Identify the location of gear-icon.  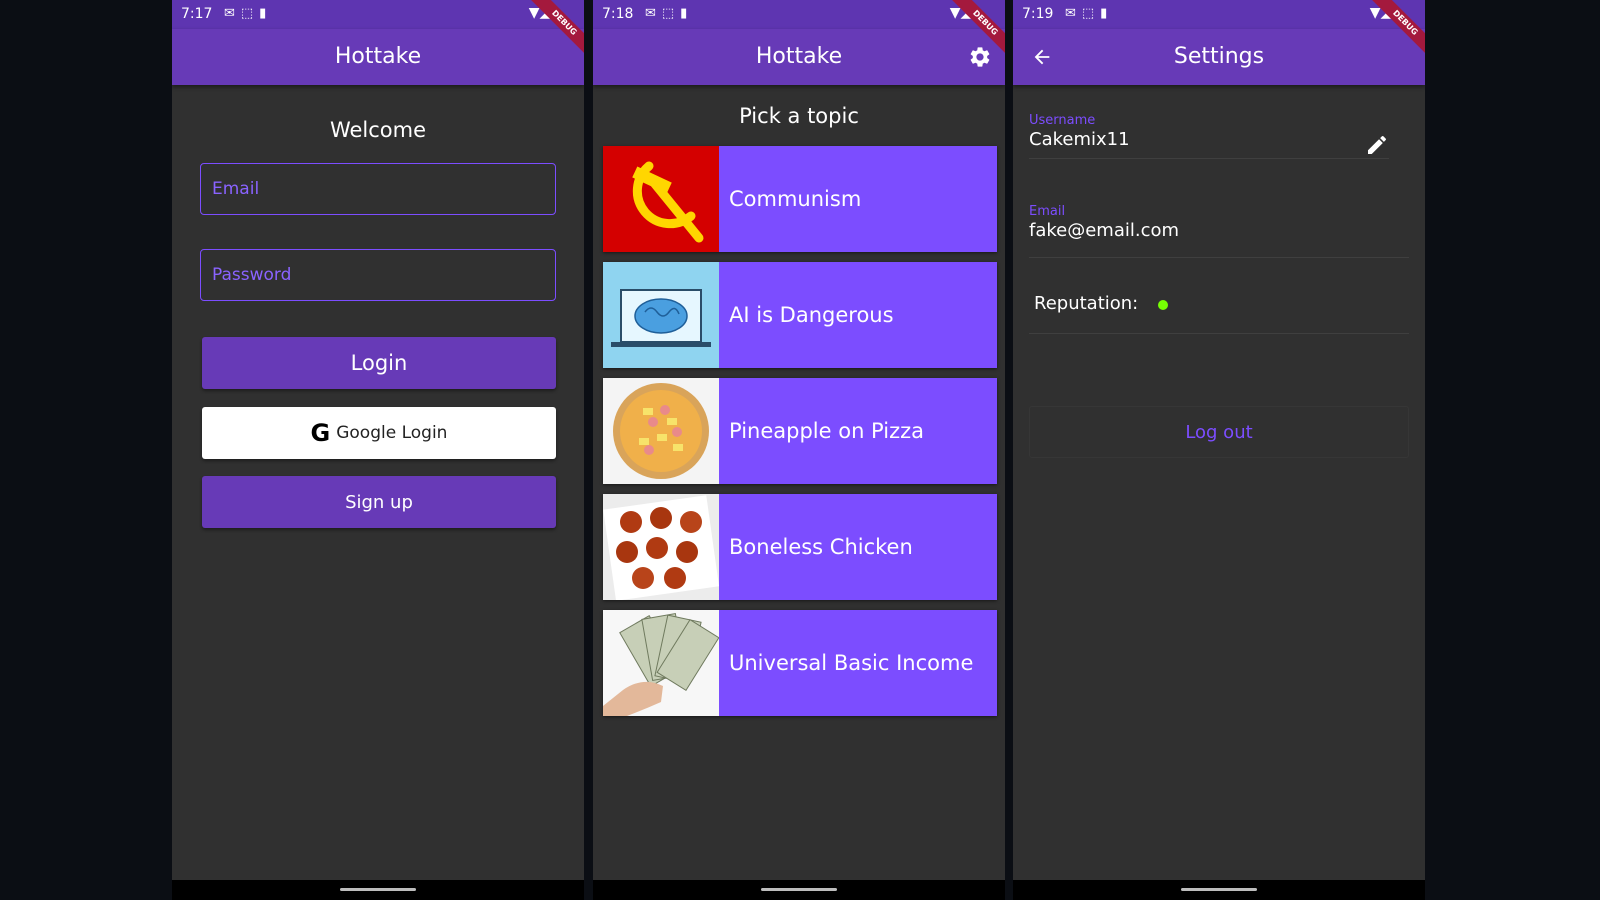
(980, 57).